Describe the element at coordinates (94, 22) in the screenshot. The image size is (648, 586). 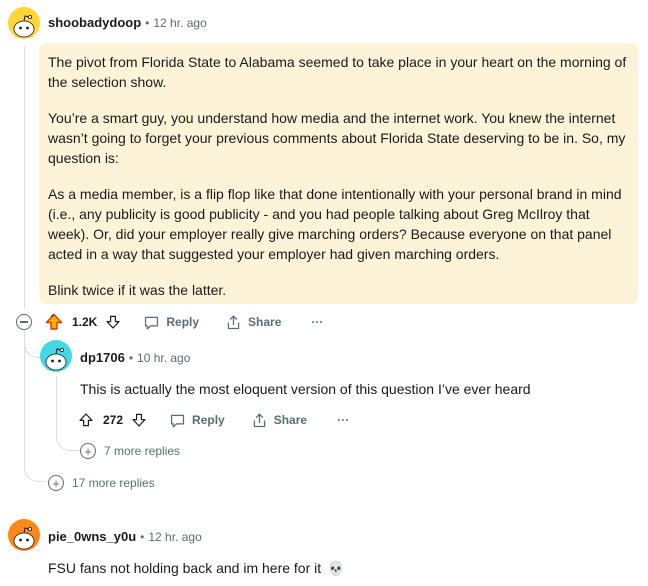
I see `username: shoobadydoop` at that location.